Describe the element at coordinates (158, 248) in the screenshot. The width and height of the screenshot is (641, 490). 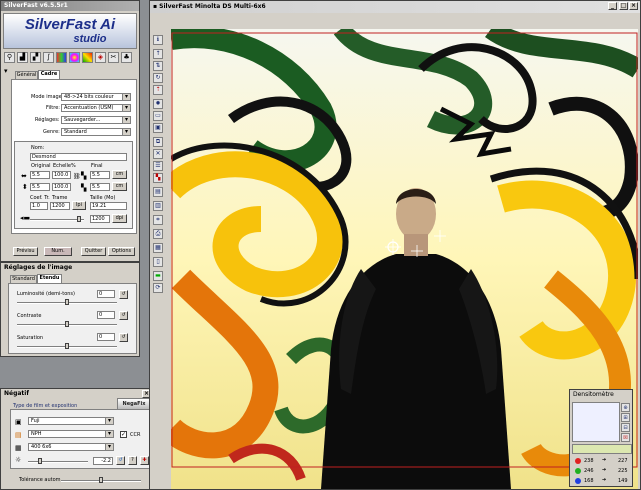
I see `job-manager-icon: ▦` at that location.